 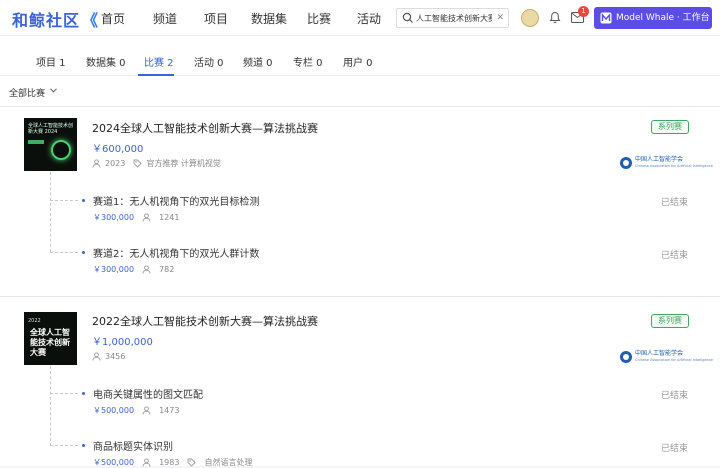 What do you see at coordinates (167, 269) in the screenshot?
I see `track-participants: 782` at bounding box center [167, 269].